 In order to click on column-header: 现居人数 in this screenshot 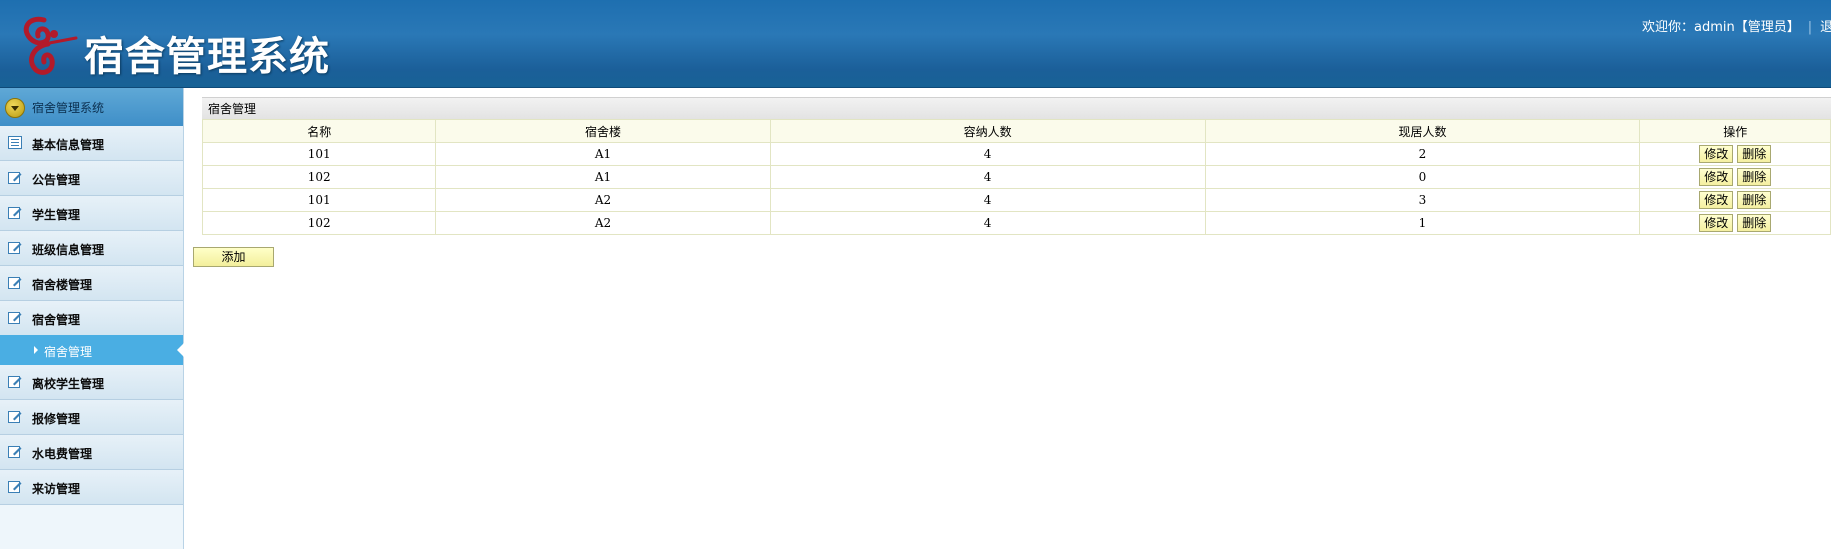, I will do `click(1422, 131)`.